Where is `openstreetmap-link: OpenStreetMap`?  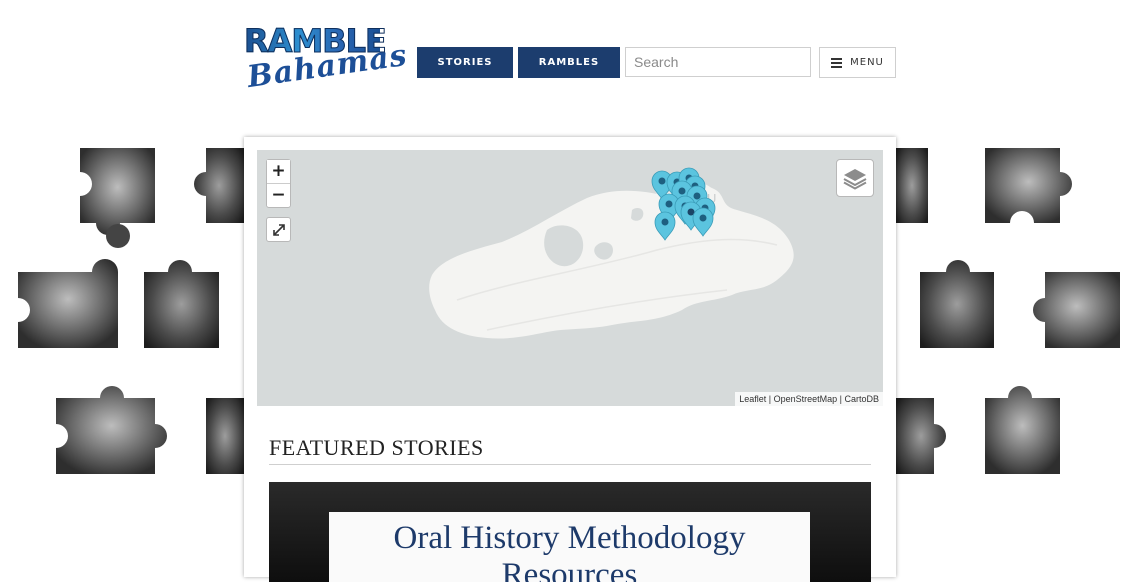
openstreetmap-link: OpenStreetMap is located at coordinates (806, 399).